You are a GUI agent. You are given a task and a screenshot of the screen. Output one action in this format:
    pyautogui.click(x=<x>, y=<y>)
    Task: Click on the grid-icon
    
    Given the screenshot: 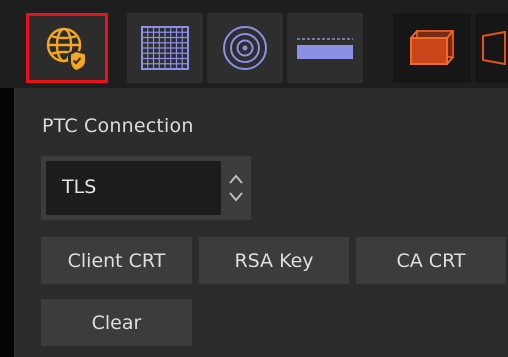 What is the action you would take?
    pyautogui.click(x=165, y=48)
    